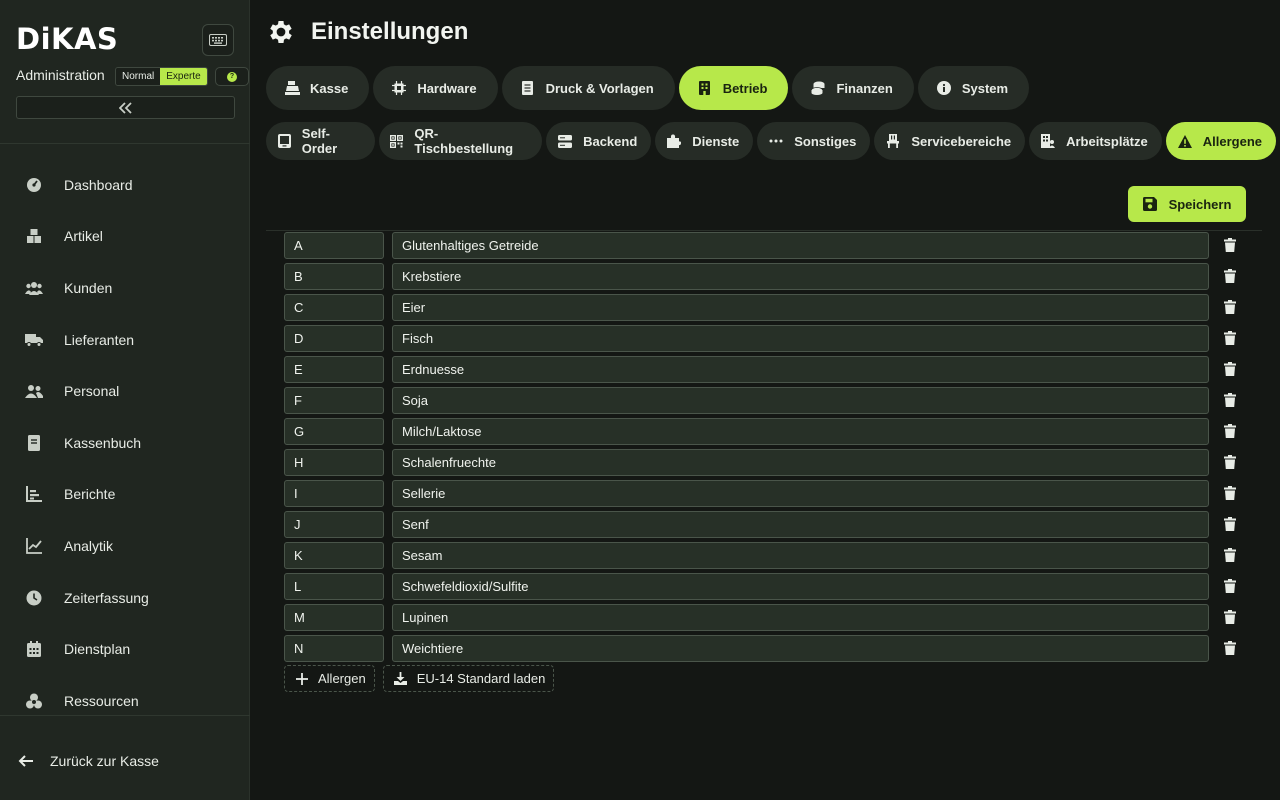 The width and height of the screenshot is (1280, 800). I want to click on allergen-code-input: N, so click(334, 648).